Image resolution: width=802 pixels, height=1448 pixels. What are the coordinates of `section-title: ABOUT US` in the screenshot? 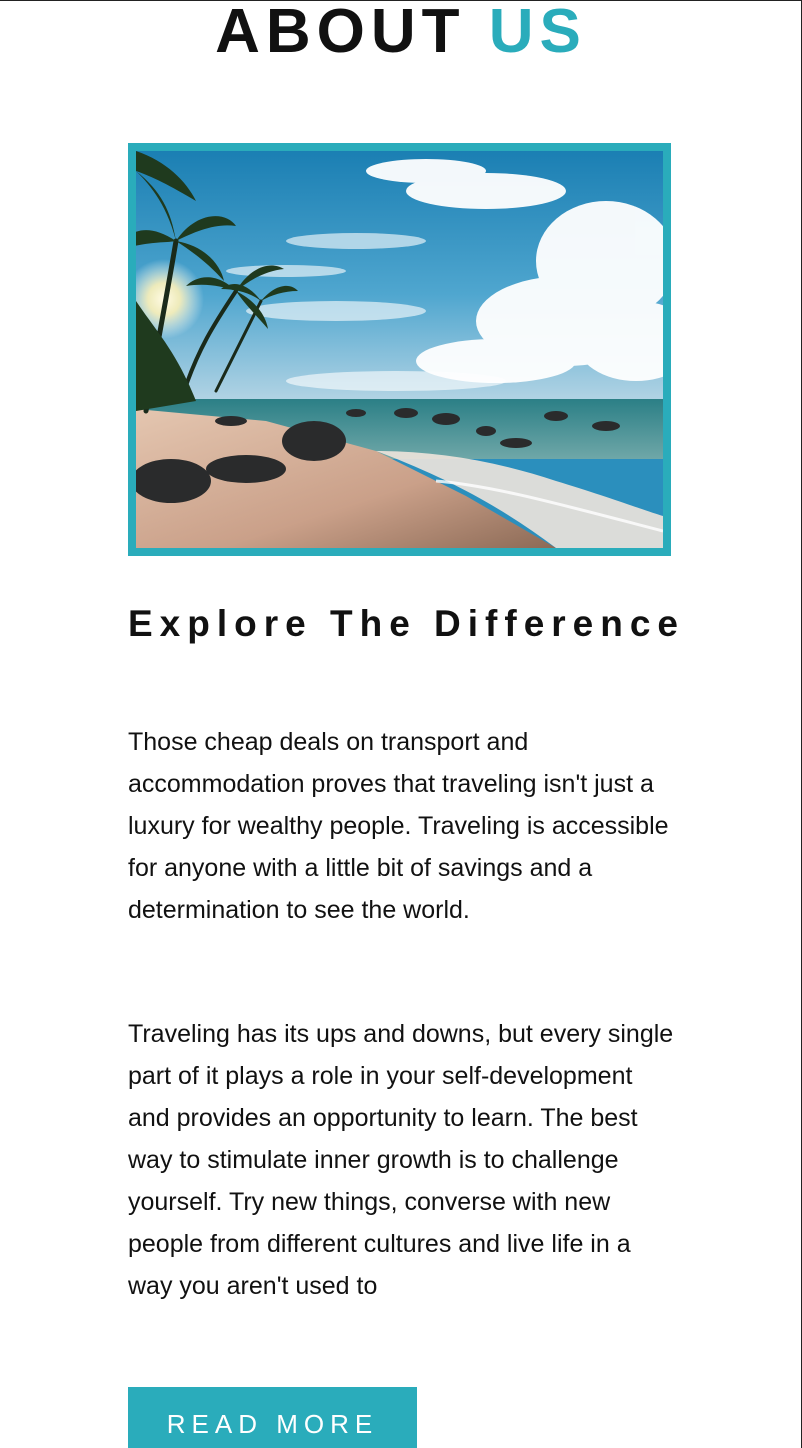 It's located at (401, 34).